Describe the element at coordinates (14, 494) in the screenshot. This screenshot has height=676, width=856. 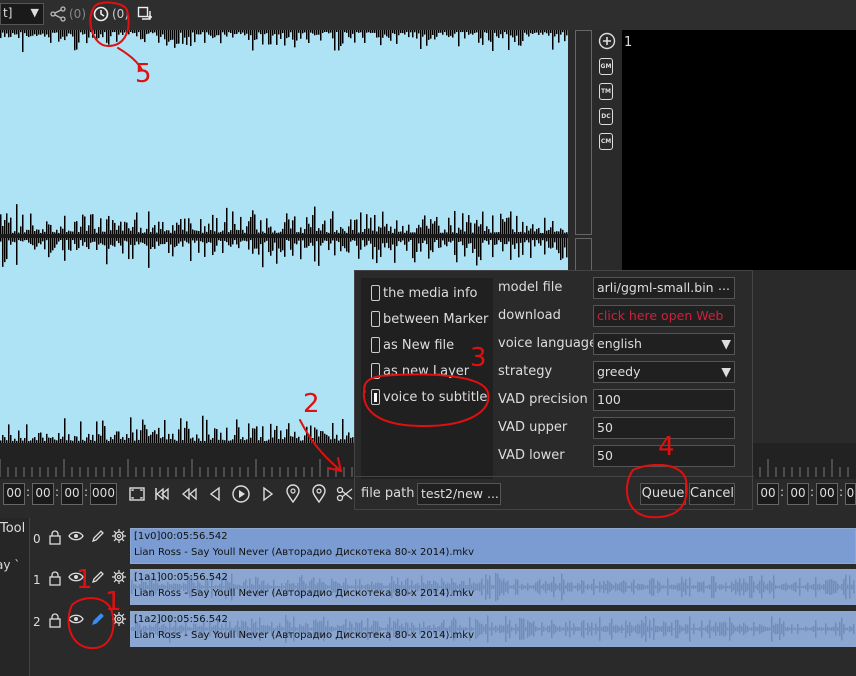
I see `timecode-hours: 00` at that location.